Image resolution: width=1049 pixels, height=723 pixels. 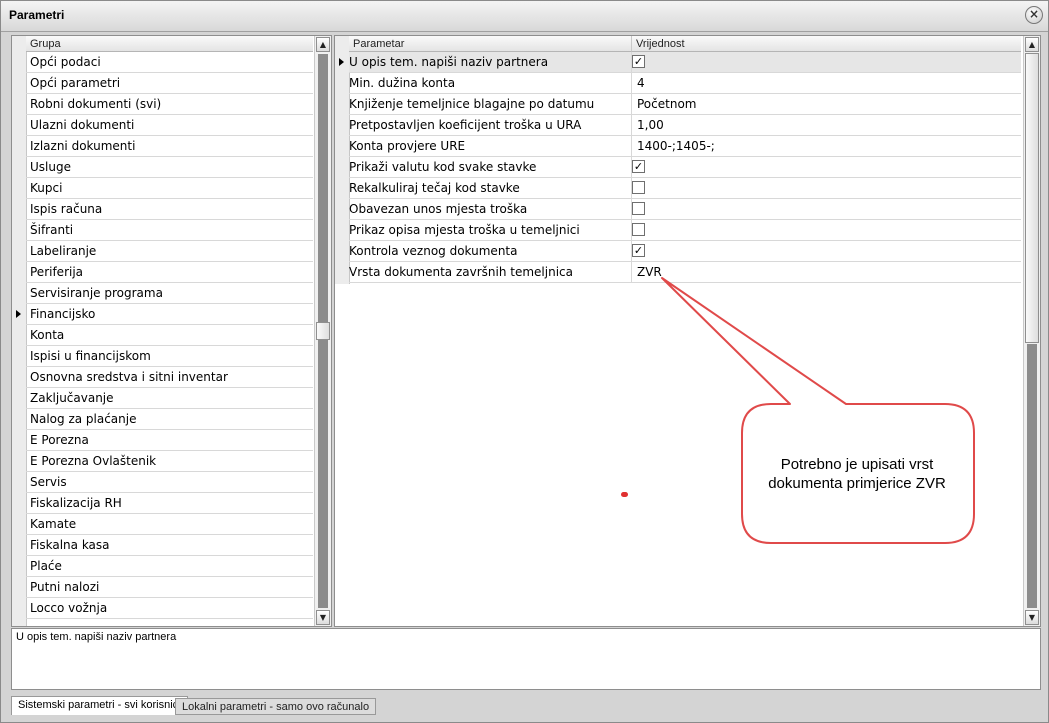 I want to click on callout-shape, so click(x=818, y=410).